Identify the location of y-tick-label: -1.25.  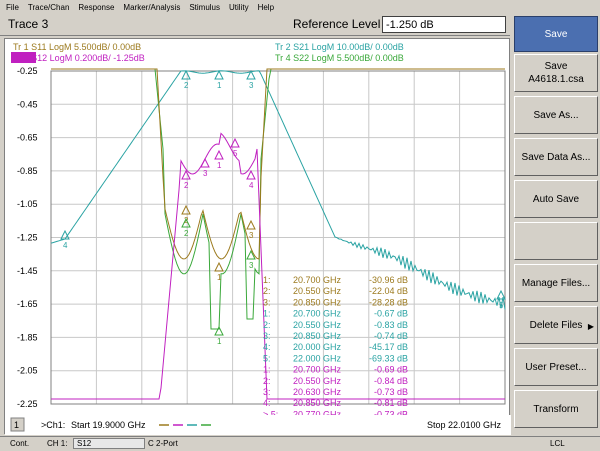
(27, 238).